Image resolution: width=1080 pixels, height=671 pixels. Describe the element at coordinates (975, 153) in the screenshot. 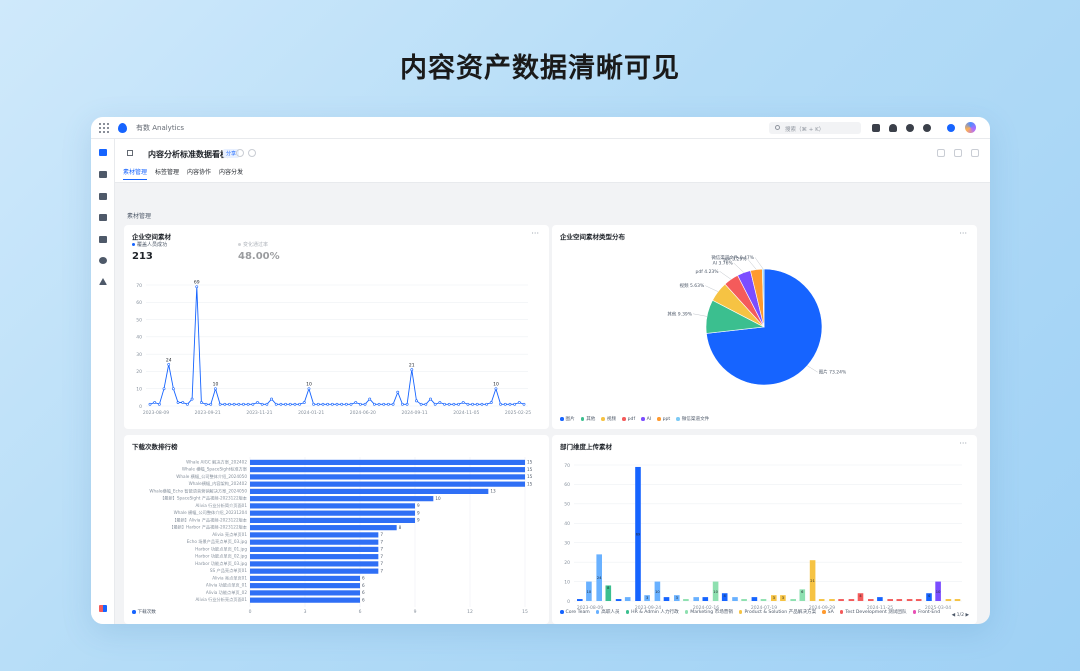

I see `fullscreen-icon` at that location.